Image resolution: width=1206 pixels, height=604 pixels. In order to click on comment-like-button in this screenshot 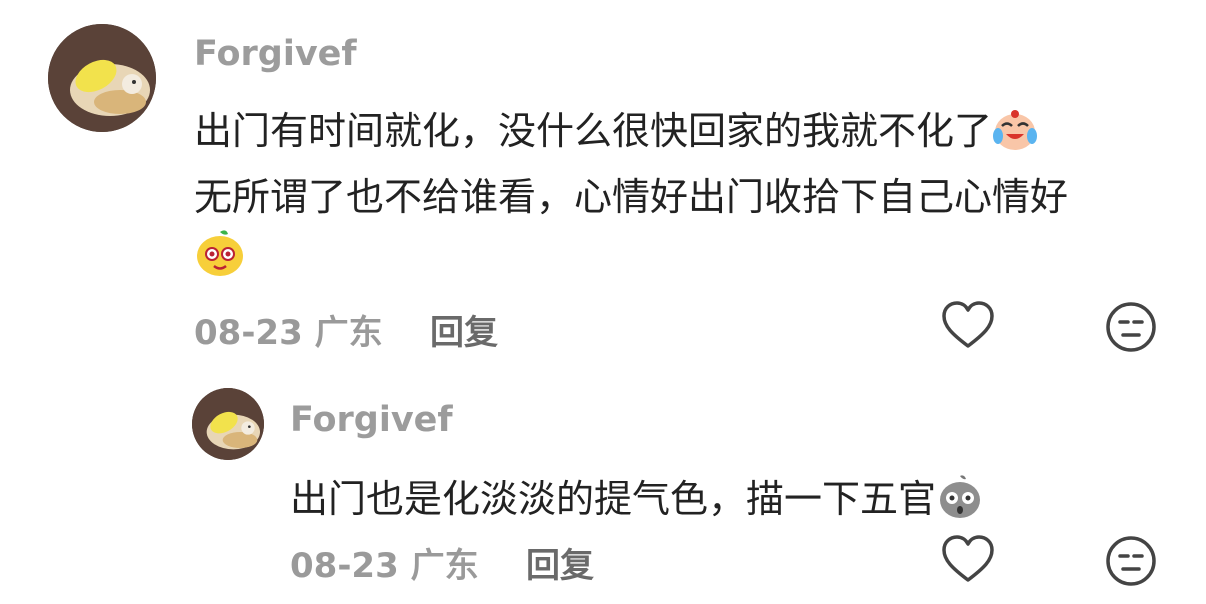, I will do `click(968, 326)`.